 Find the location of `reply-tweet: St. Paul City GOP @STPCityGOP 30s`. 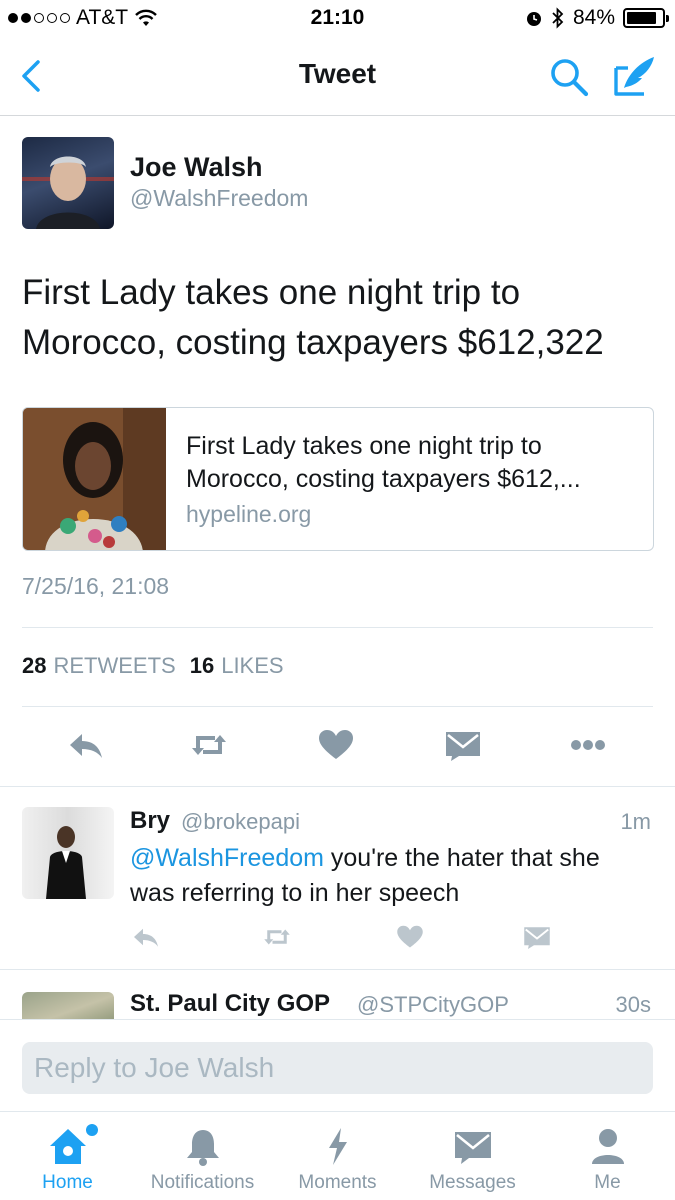

reply-tweet: St. Paul City GOP @STPCityGOP 30s is located at coordinates (337, 994).